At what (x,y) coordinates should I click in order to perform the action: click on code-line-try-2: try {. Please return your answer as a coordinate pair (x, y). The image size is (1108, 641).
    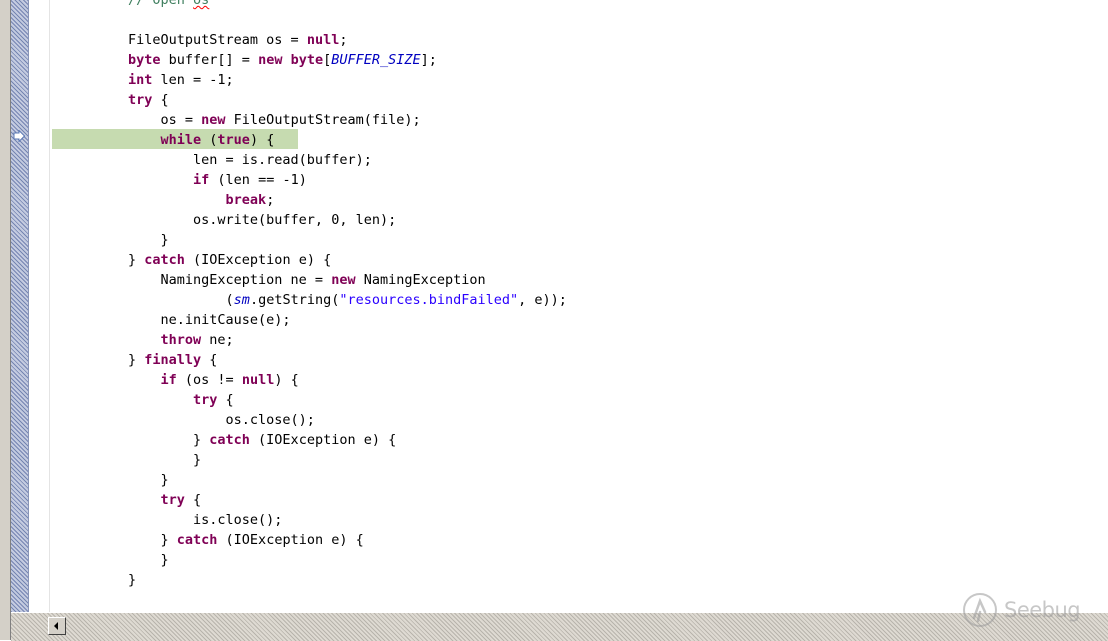
    Looking at the image, I should click on (181, 400).